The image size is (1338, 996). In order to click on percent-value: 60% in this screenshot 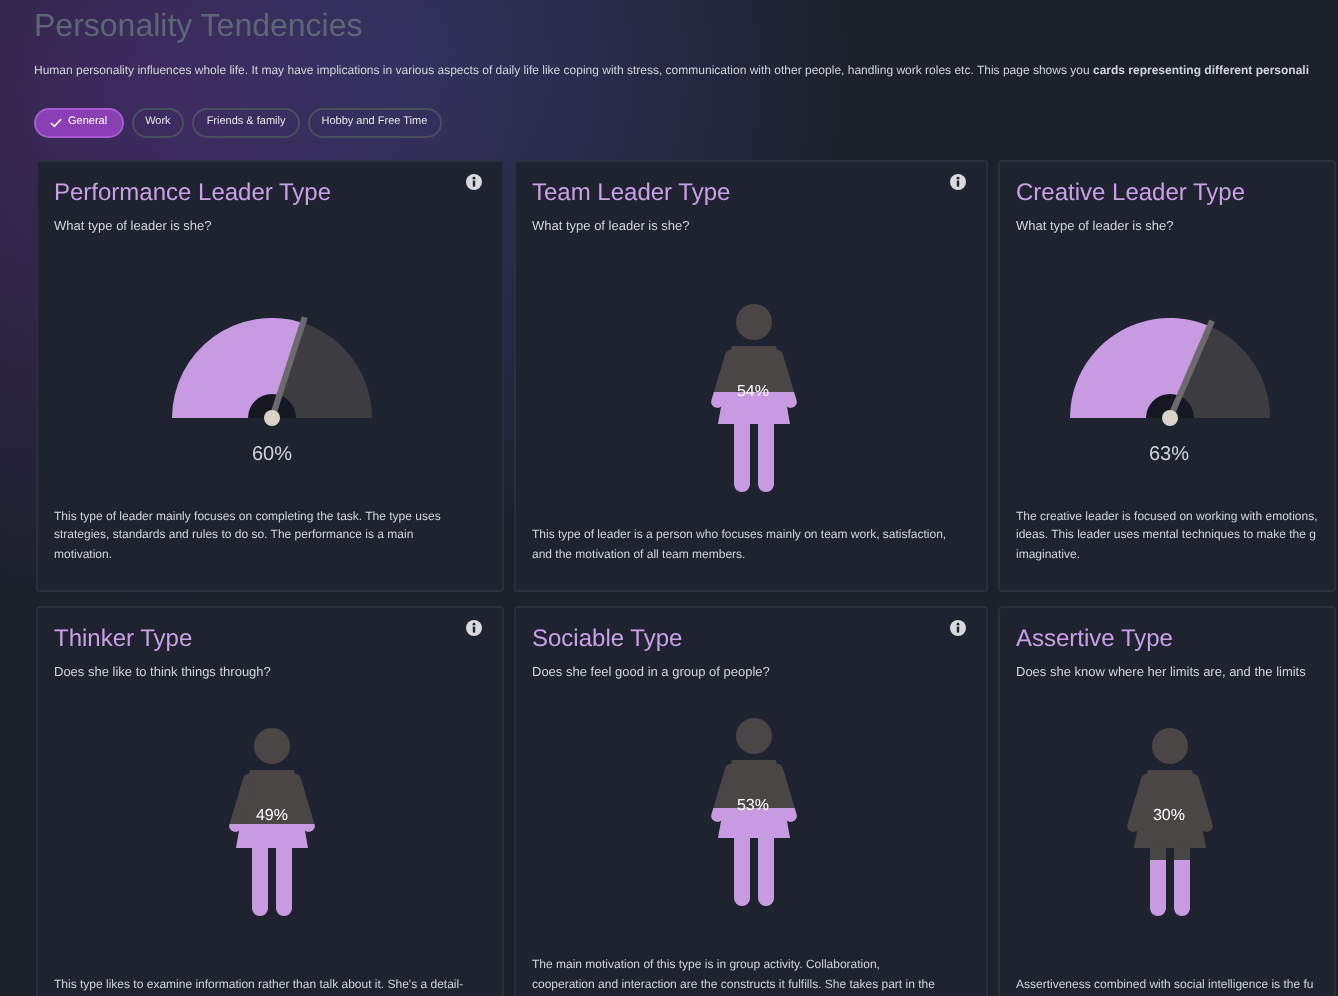, I will do `click(271, 455)`.